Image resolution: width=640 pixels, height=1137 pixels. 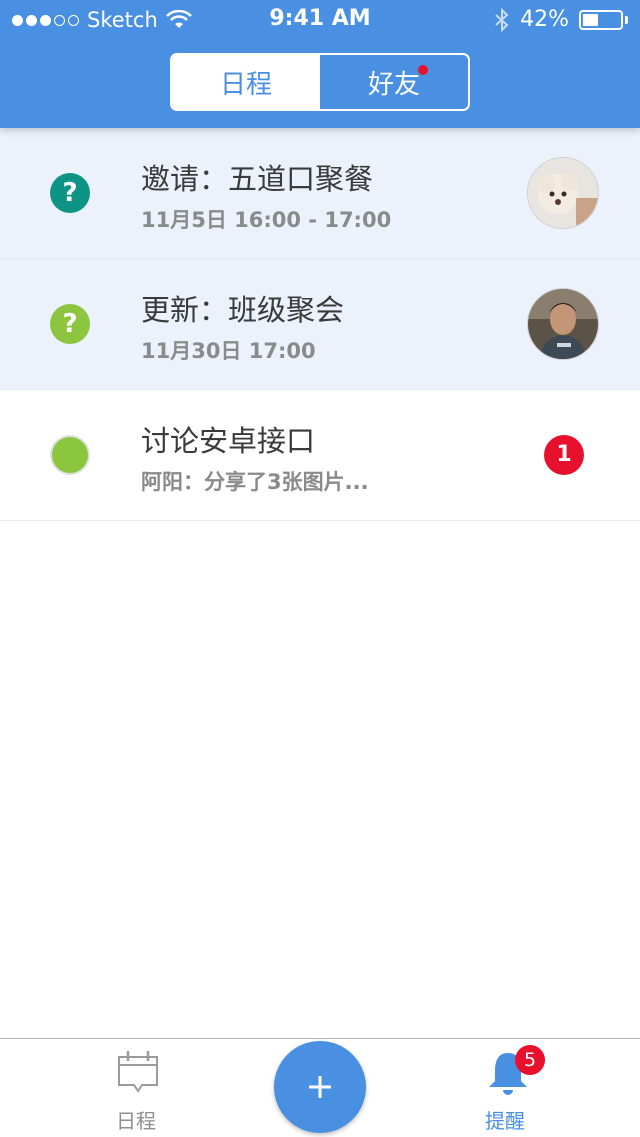 I want to click on battery-icon, so click(x=601, y=19).